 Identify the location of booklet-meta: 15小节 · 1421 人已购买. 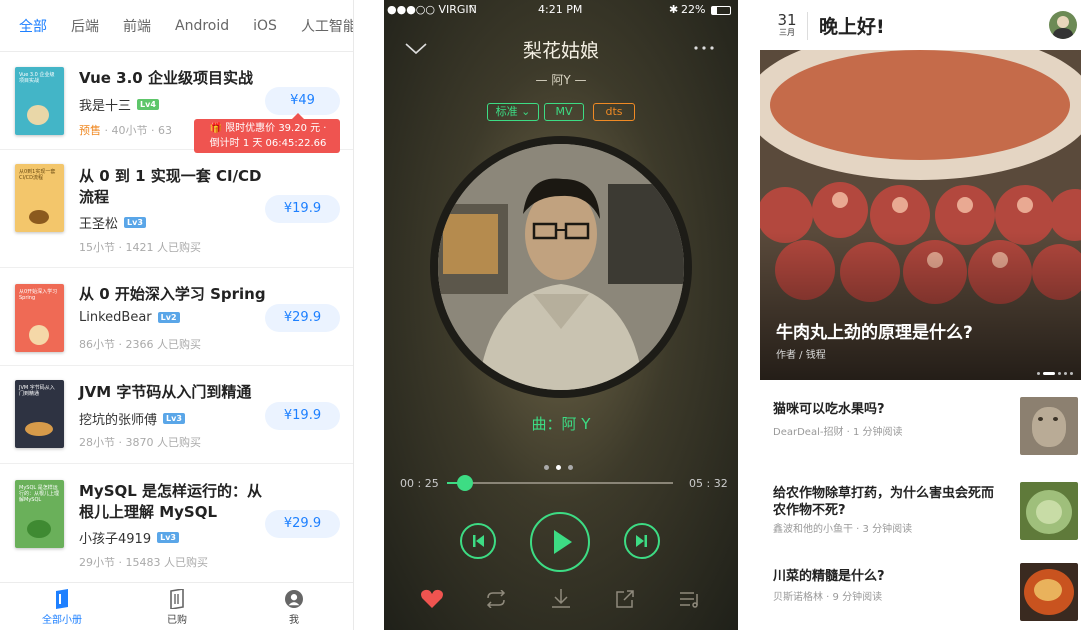
(140, 247).